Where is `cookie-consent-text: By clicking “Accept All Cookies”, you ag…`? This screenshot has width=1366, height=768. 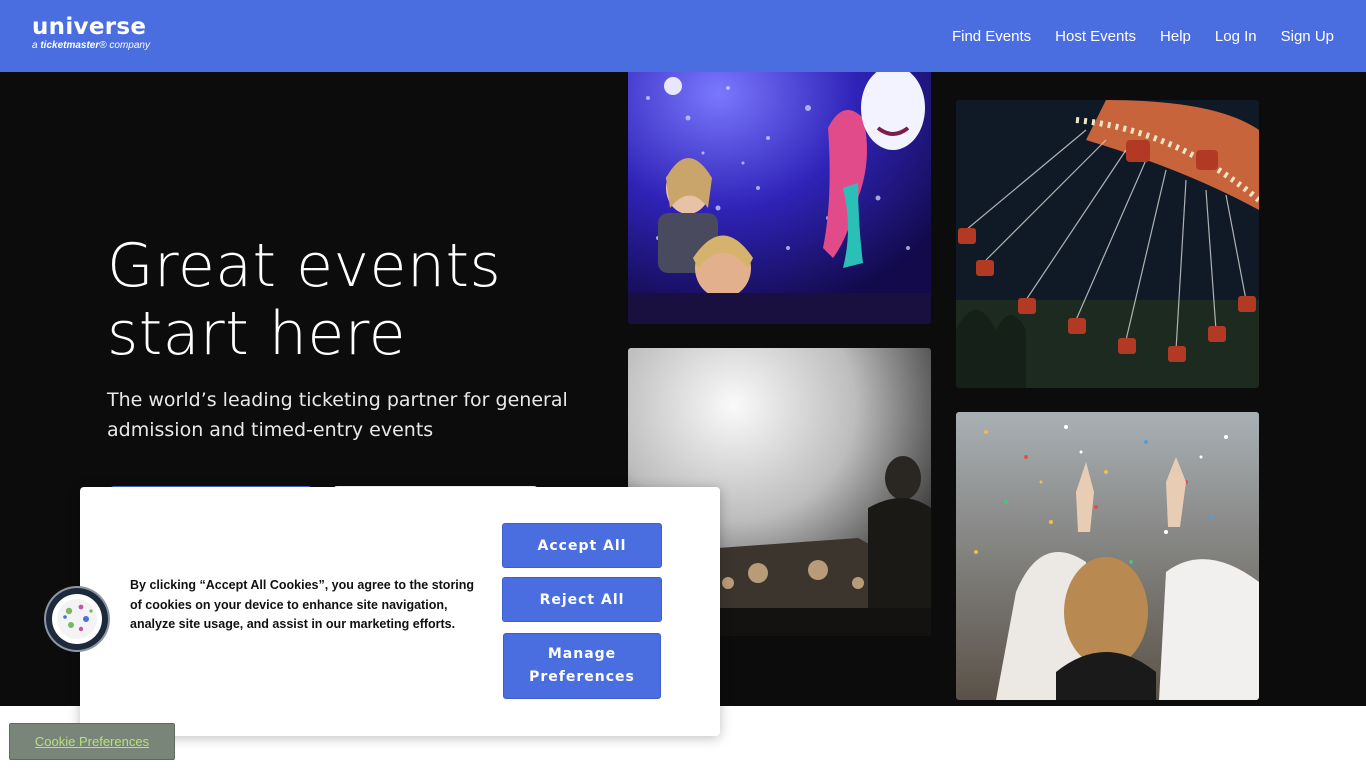
cookie-consent-text: By clicking “Accept All Cookies”, you ag… is located at coordinates (302, 604).